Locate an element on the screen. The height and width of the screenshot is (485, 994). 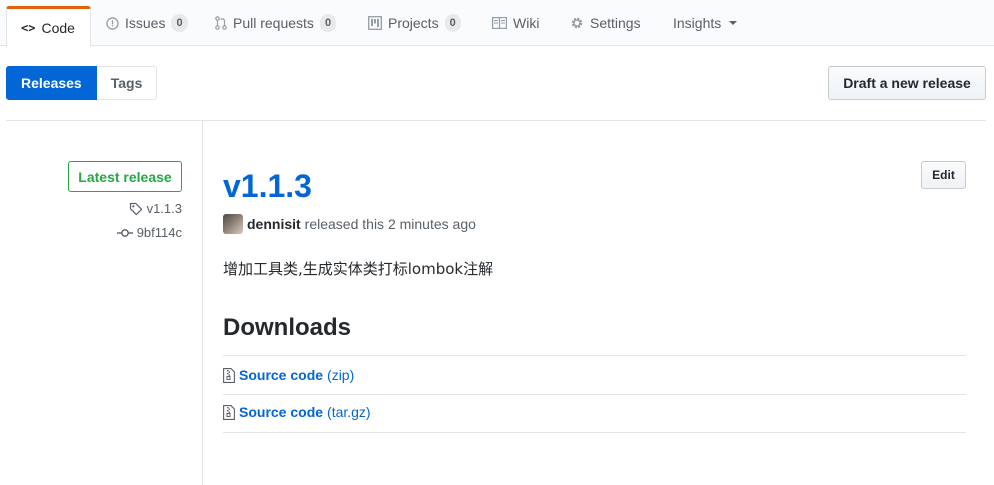
draft-release-button: Draft a new release is located at coordinates (907, 83).